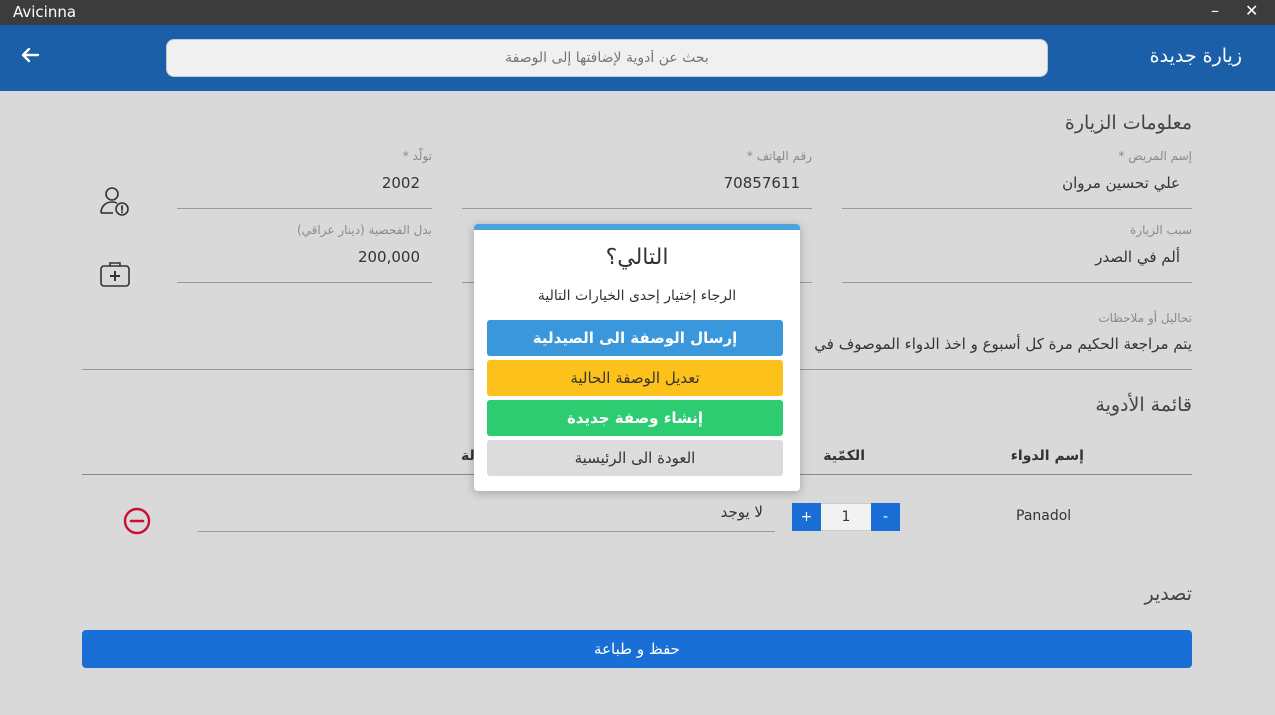 The width and height of the screenshot is (1275, 715). Describe the element at coordinates (1145, 318) in the screenshot. I see `notes-label: تحاليل أو ملاحظات` at that location.